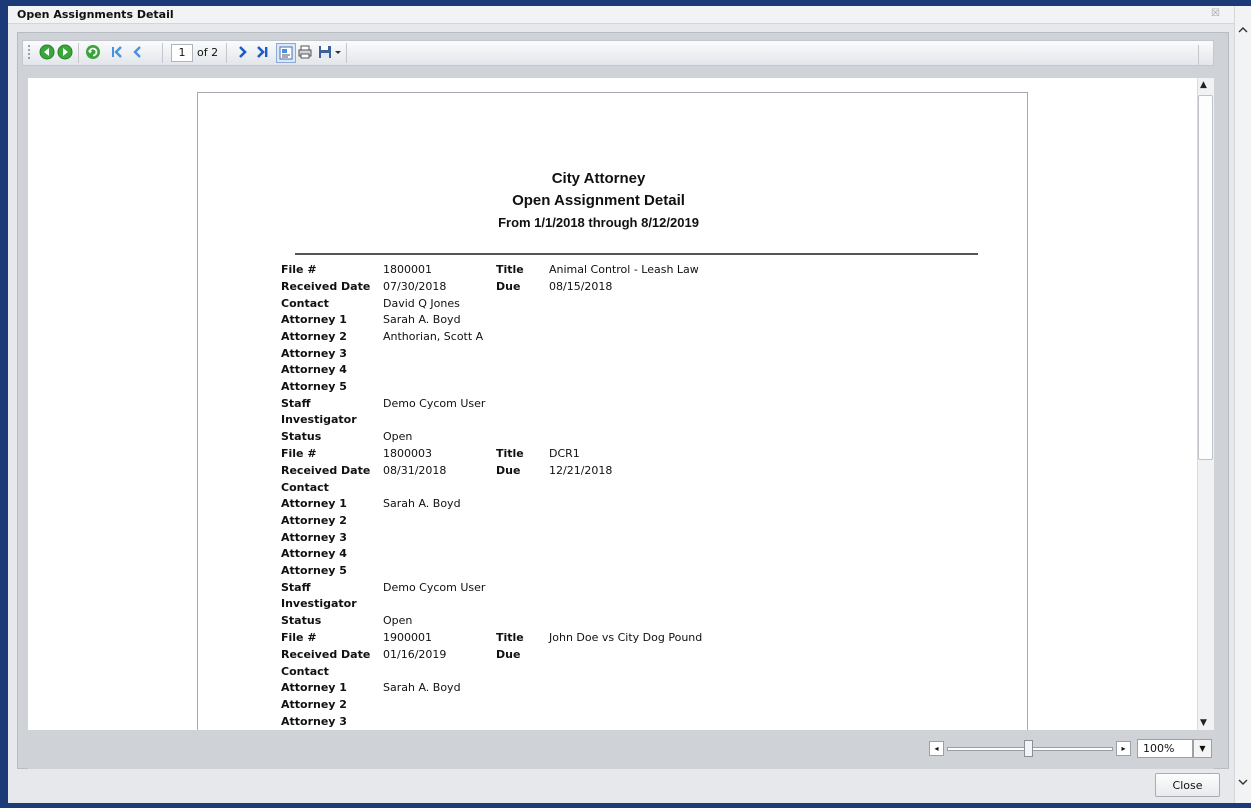 Image resolution: width=1251 pixels, height=808 pixels. Describe the element at coordinates (636, 254) in the screenshot. I see `report-divider` at that location.